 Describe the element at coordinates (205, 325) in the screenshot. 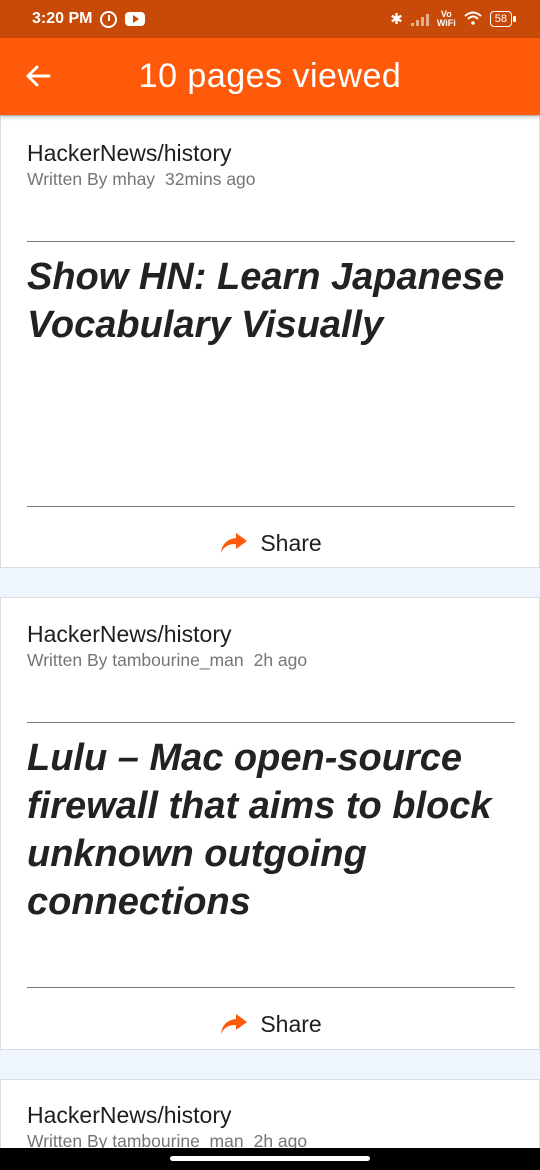

I see `card-title-line: Vocabulary Visually` at that location.